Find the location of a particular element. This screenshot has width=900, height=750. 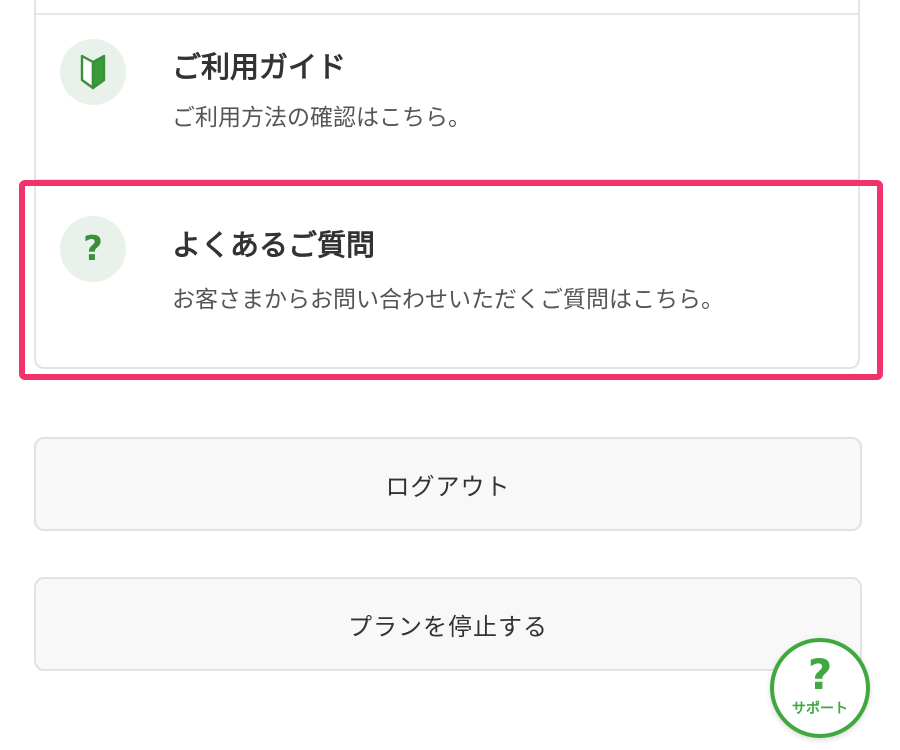

support-button: ? サポート is located at coordinates (820, 688).